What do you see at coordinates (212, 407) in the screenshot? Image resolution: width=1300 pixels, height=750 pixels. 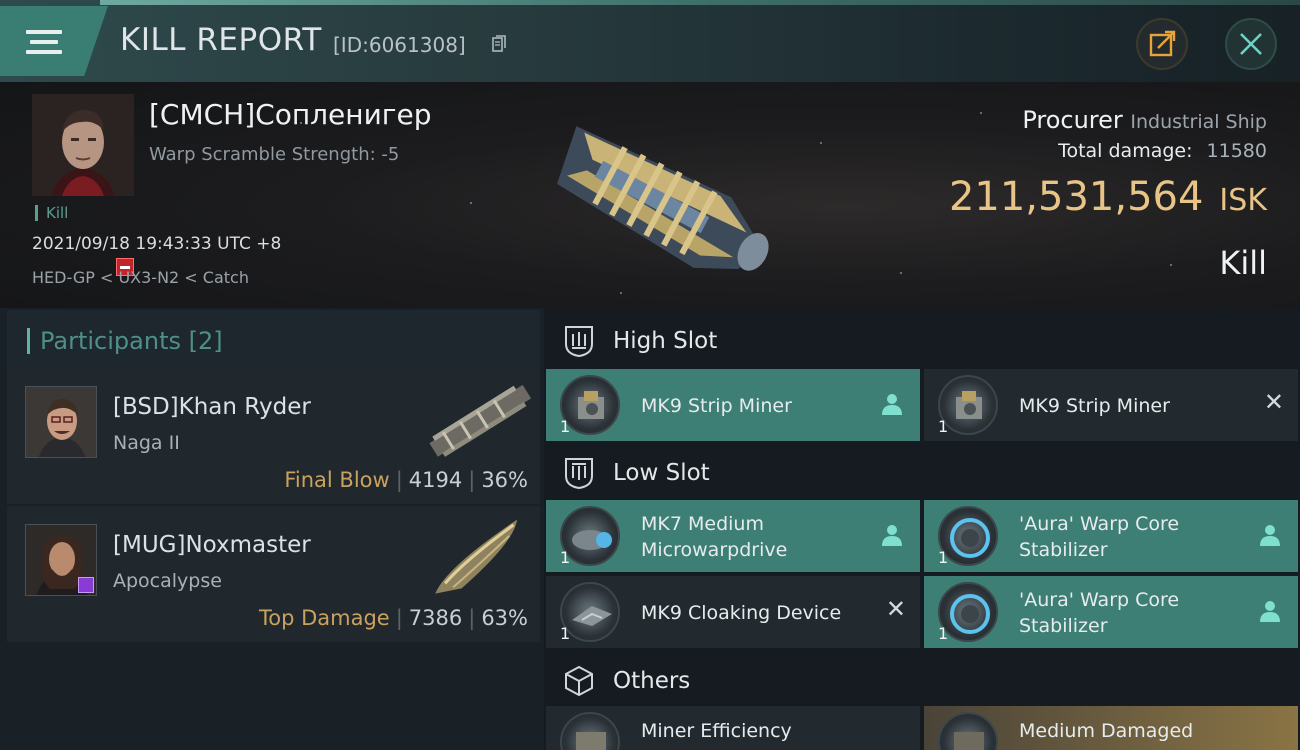 I see `participant-name: [BSD]Khan Ryder` at bounding box center [212, 407].